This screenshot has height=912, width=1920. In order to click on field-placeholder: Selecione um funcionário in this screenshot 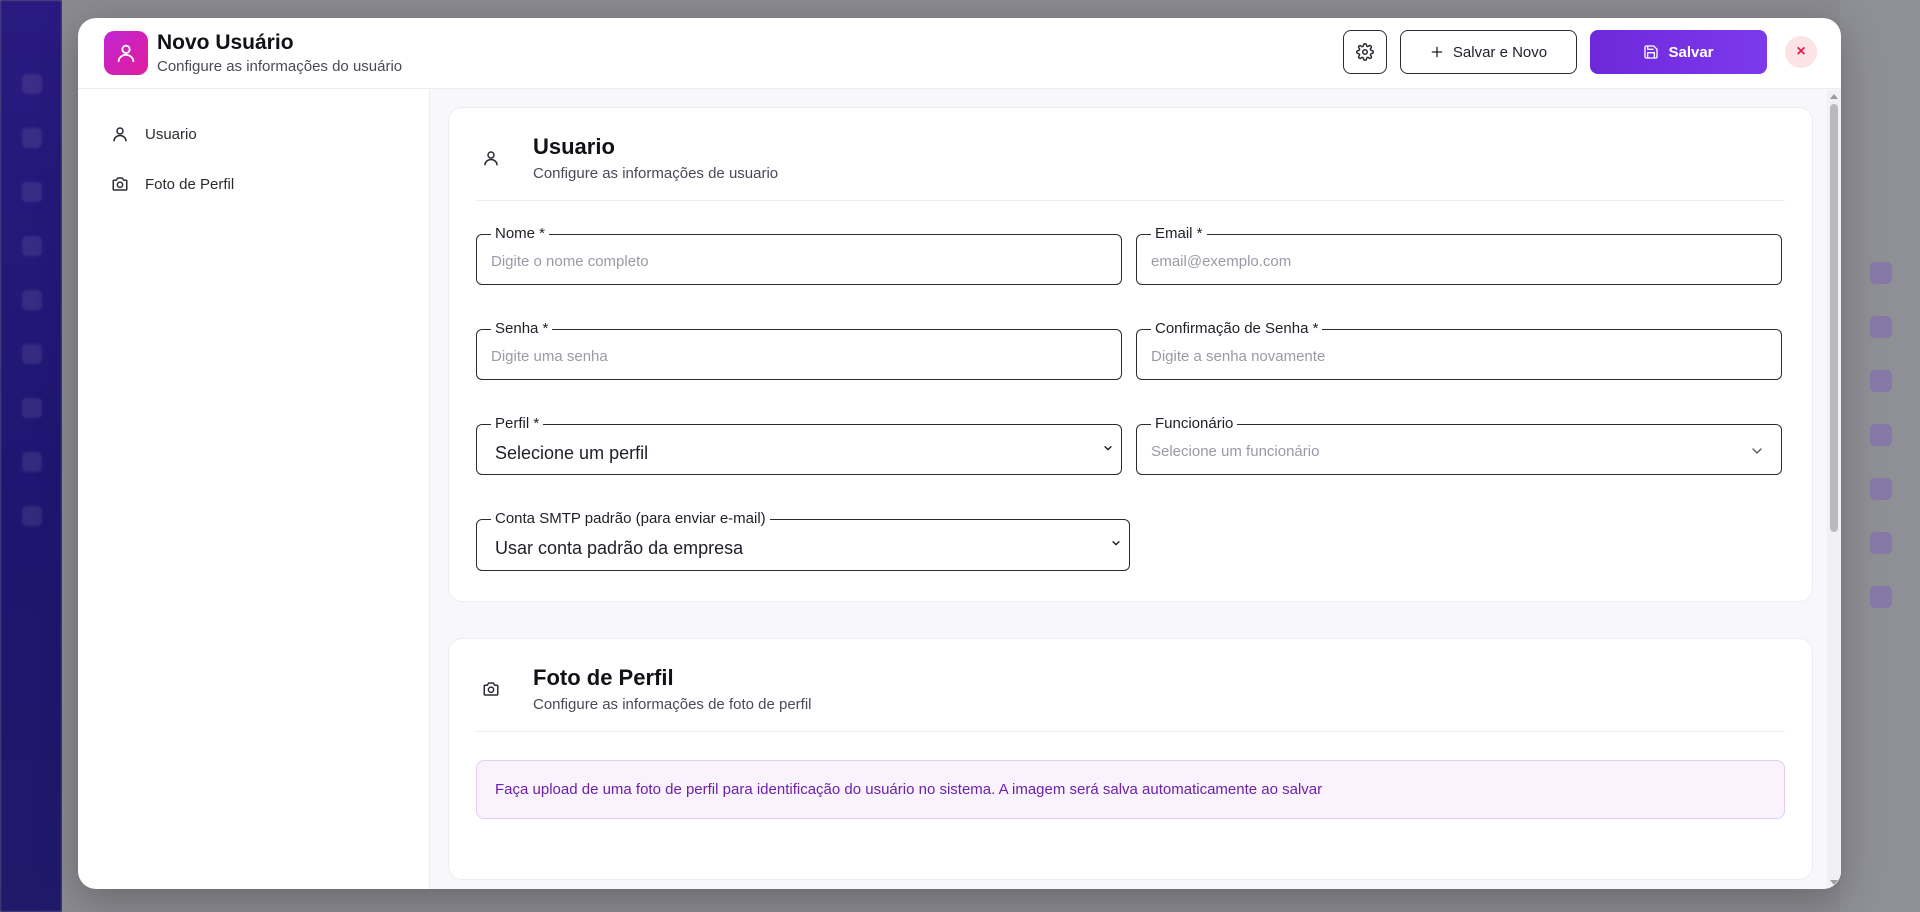, I will do `click(1235, 451)`.